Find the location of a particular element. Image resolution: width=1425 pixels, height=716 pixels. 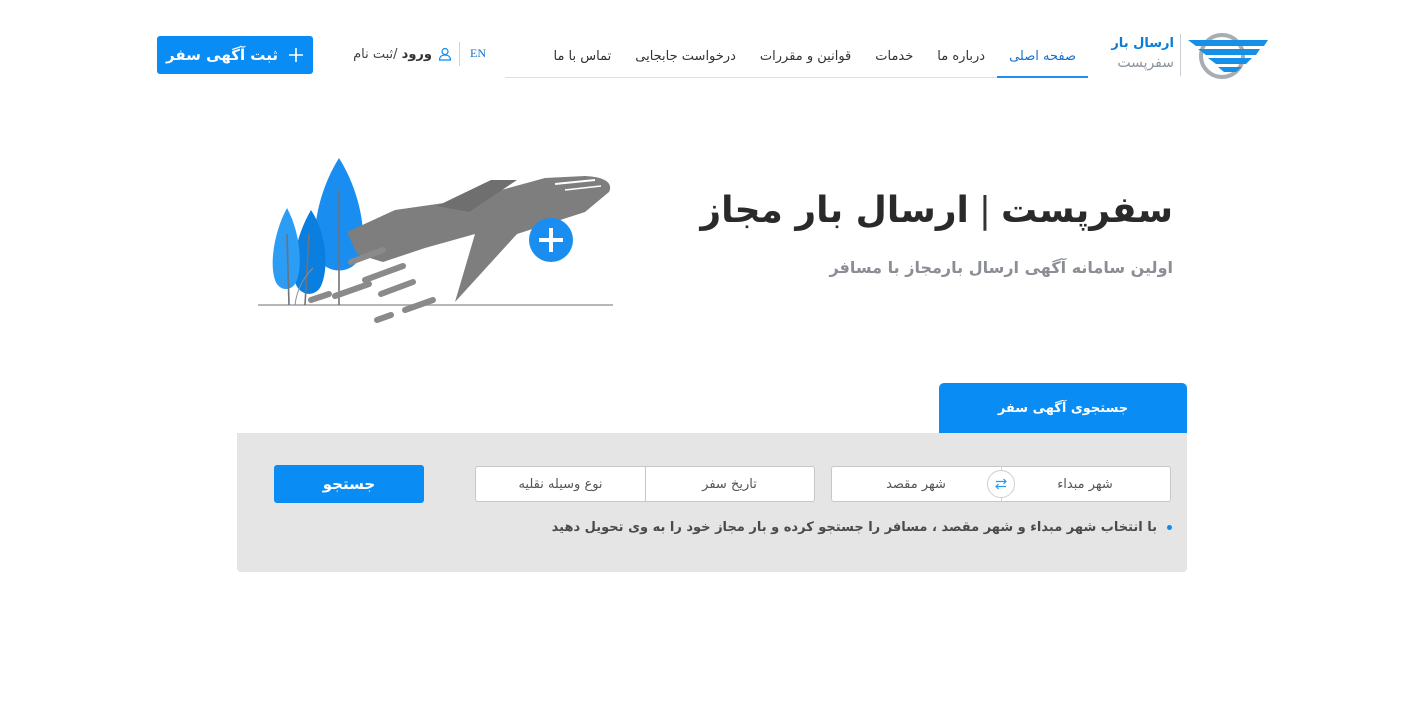

hero-title-brand: سفرپست is located at coordinates (1087, 210).